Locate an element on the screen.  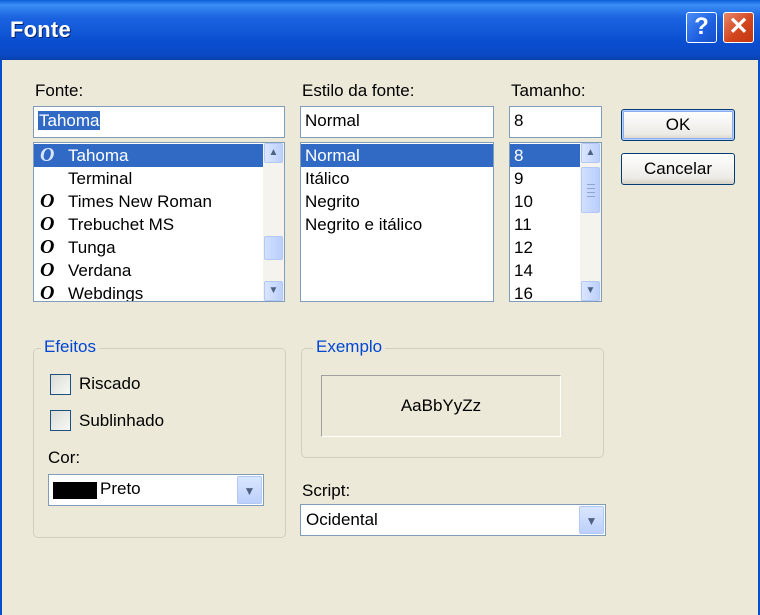
script-select: Ocidental ▼ is located at coordinates (453, 520).